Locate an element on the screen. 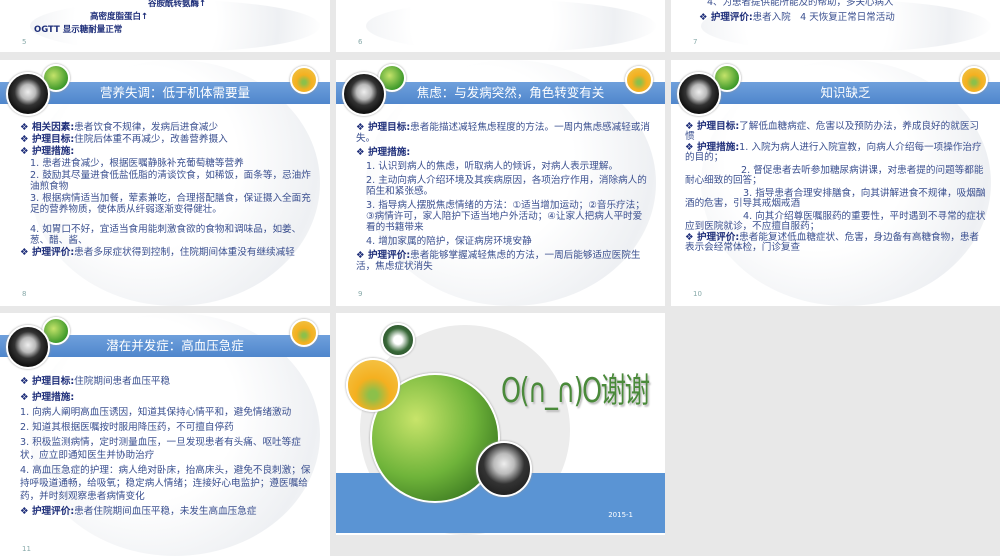 This screenshot has width=1000, height=556. step-item: 1. 认识到病人的焦虑，听取病人的倾诉，对病人表示理解。 is located at coordinates (492, 166).